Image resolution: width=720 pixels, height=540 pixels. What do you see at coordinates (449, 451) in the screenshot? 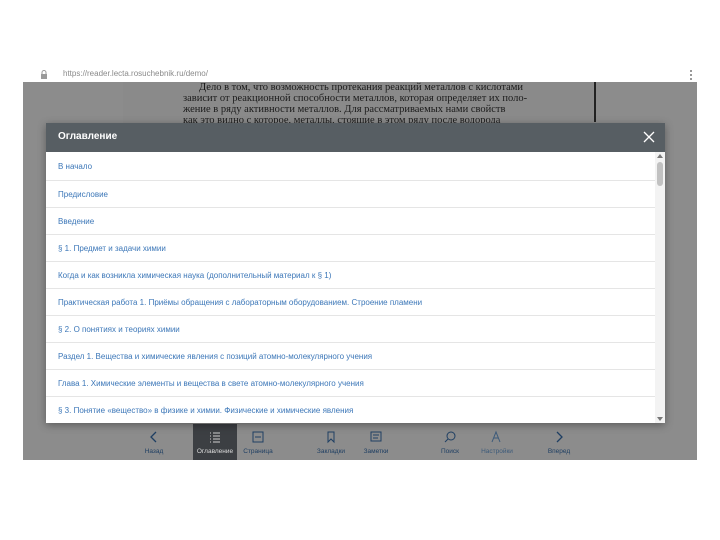
I see `toolbar-label: Поиск` at bounding box center [449, 451].